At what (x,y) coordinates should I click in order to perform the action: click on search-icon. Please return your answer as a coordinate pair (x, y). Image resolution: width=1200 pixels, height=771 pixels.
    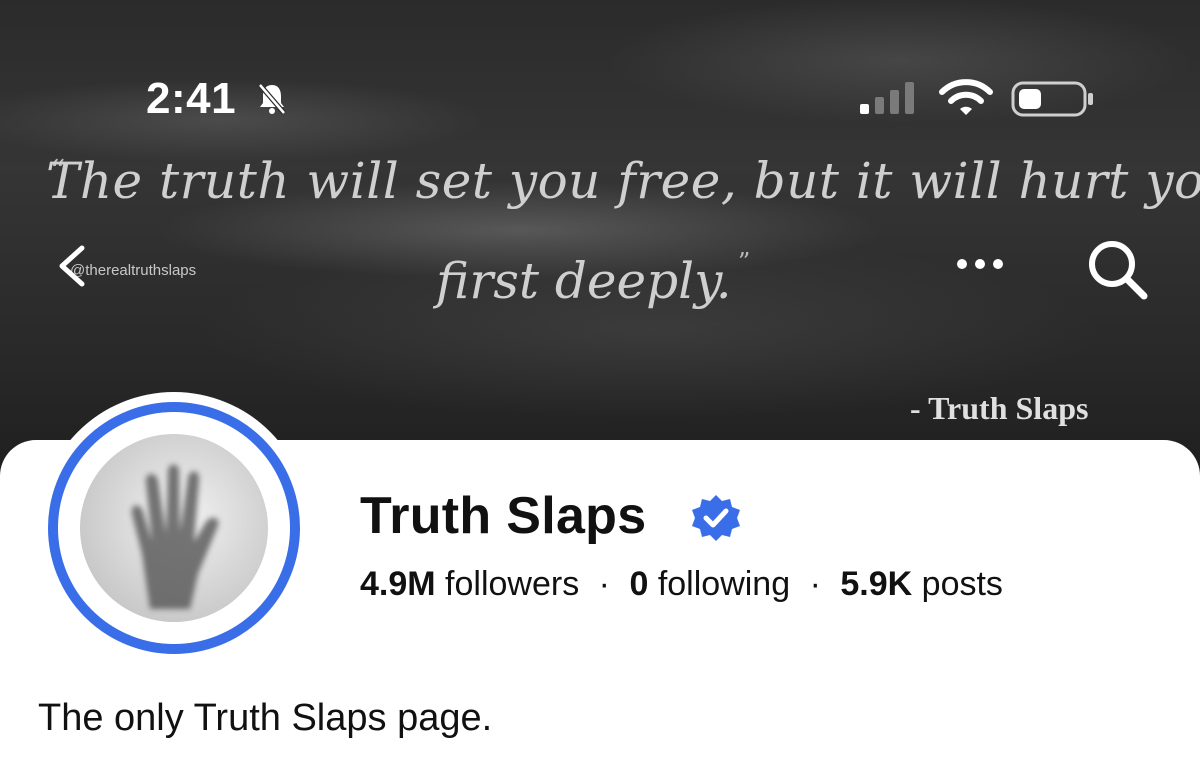
    Looking at the image, I should click on (1118, 269).